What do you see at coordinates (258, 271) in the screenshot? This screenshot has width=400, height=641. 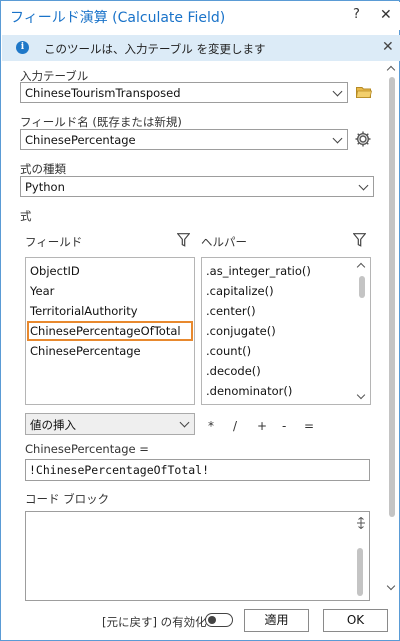 I see `helper-item: .as_integer_ratio()` at bounding box center [258, 271].